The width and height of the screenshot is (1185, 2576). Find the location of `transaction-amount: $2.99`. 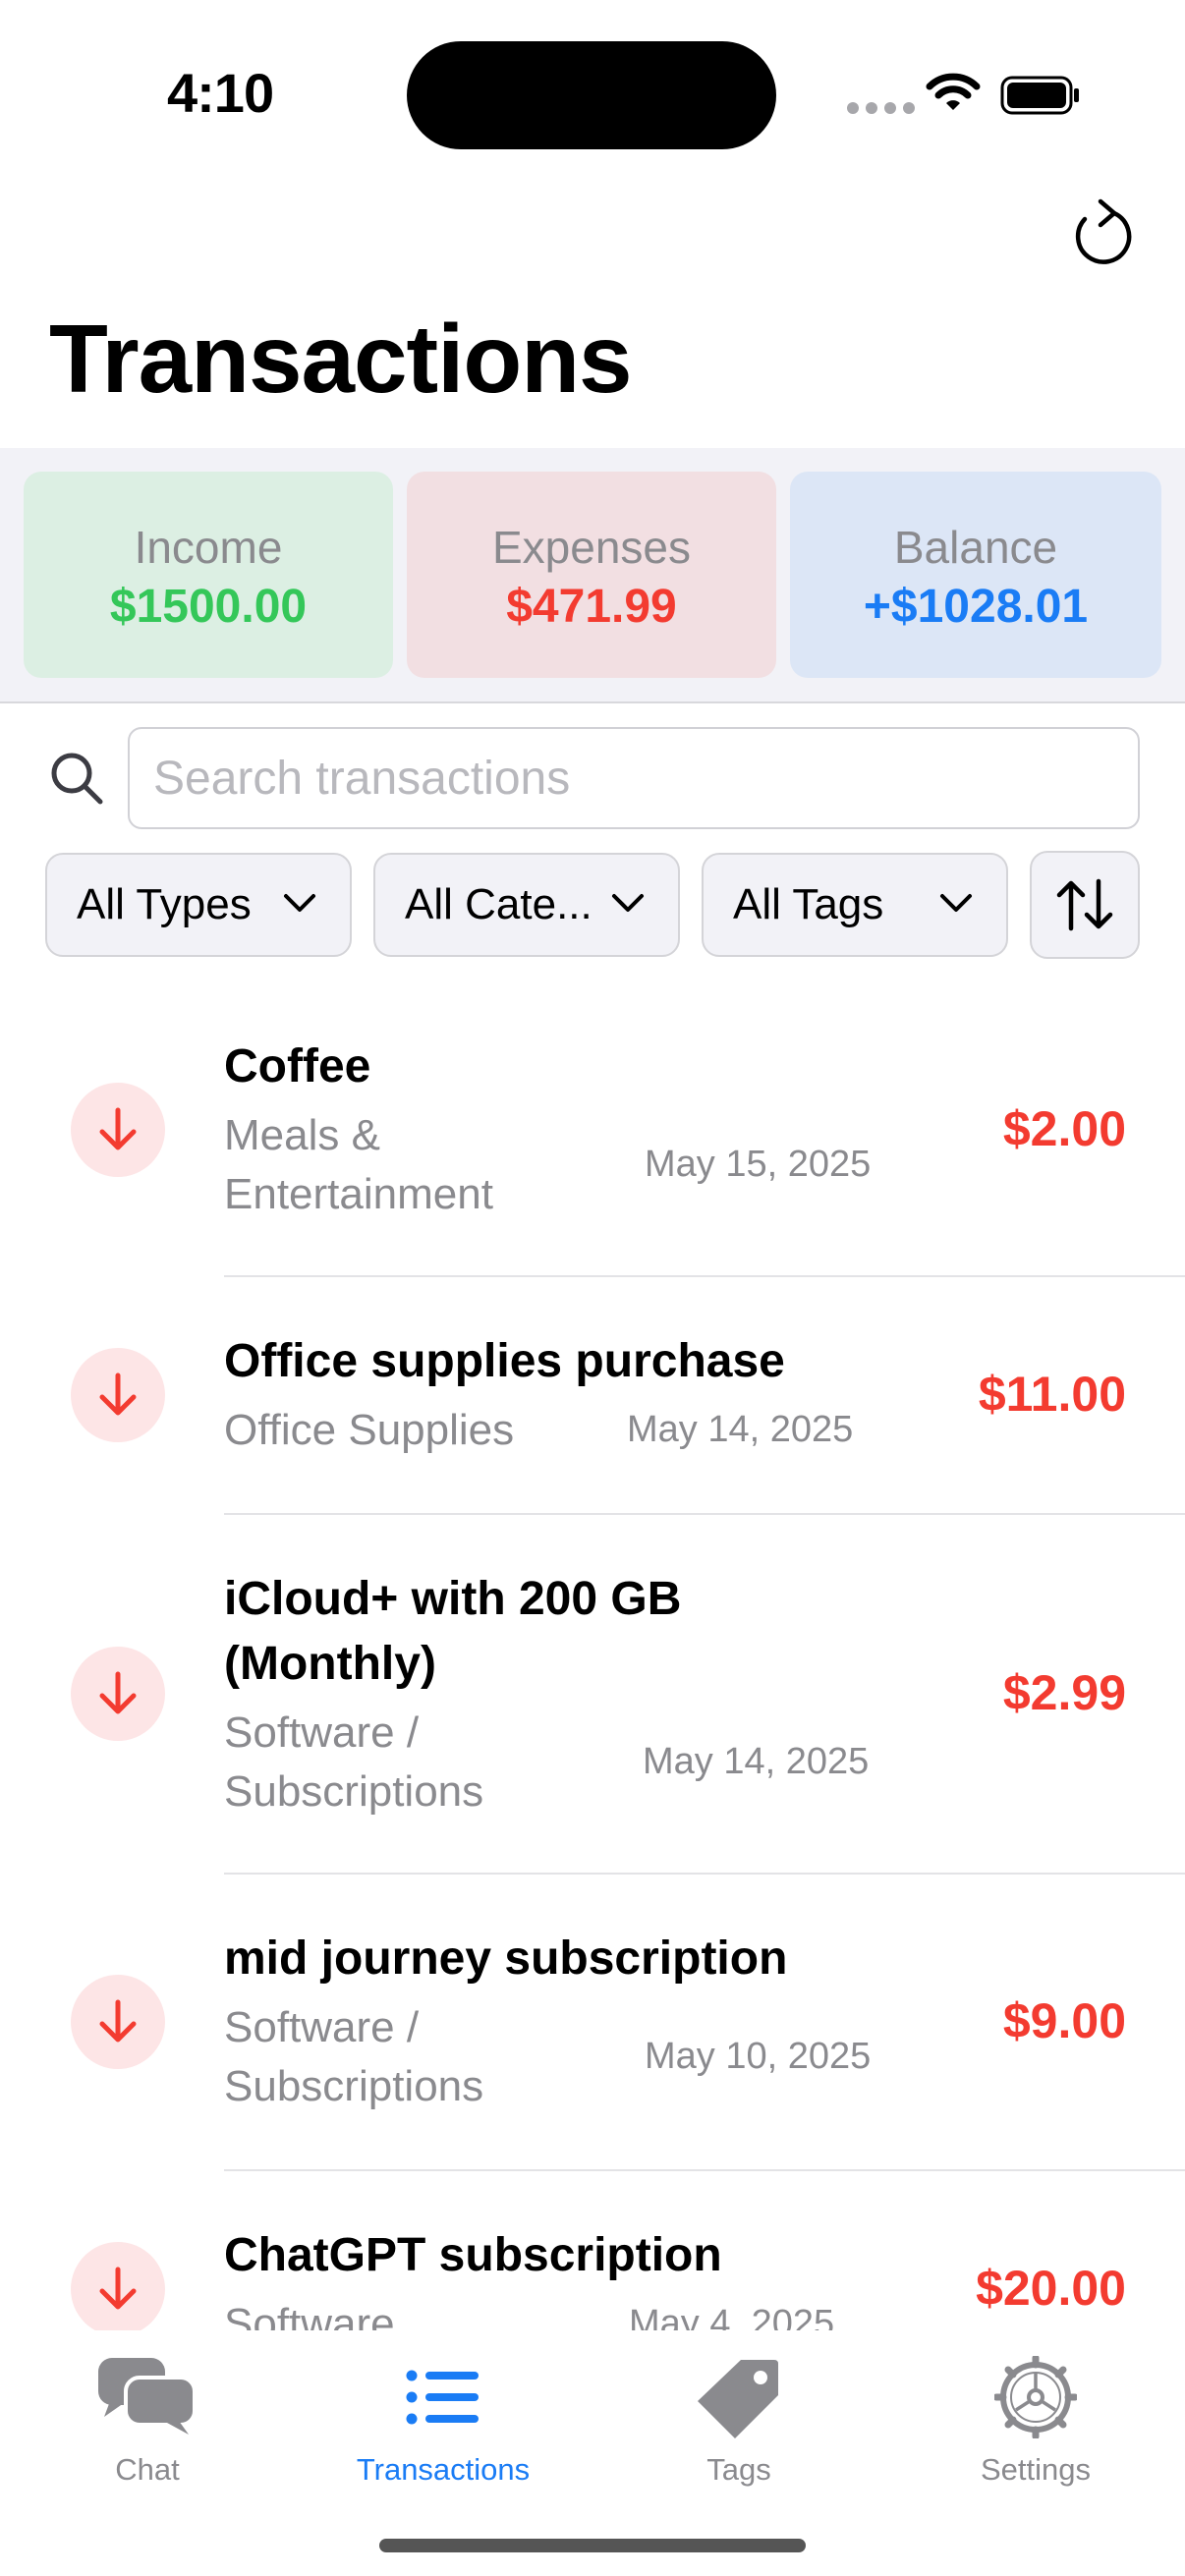

transaction-amount: $2.99 is located at coordinates (1064, 1692).